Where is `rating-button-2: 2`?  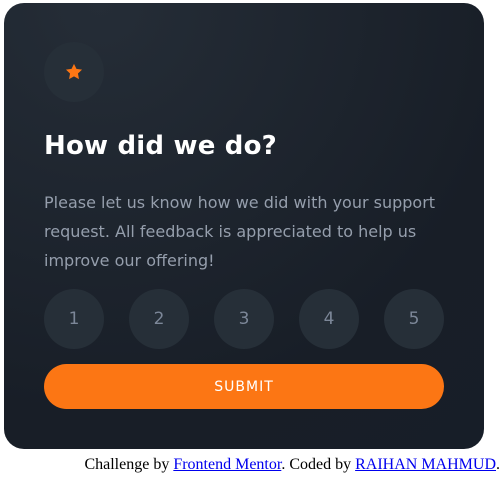 rating-button-2: 2 is located at coordinates (159, 319).